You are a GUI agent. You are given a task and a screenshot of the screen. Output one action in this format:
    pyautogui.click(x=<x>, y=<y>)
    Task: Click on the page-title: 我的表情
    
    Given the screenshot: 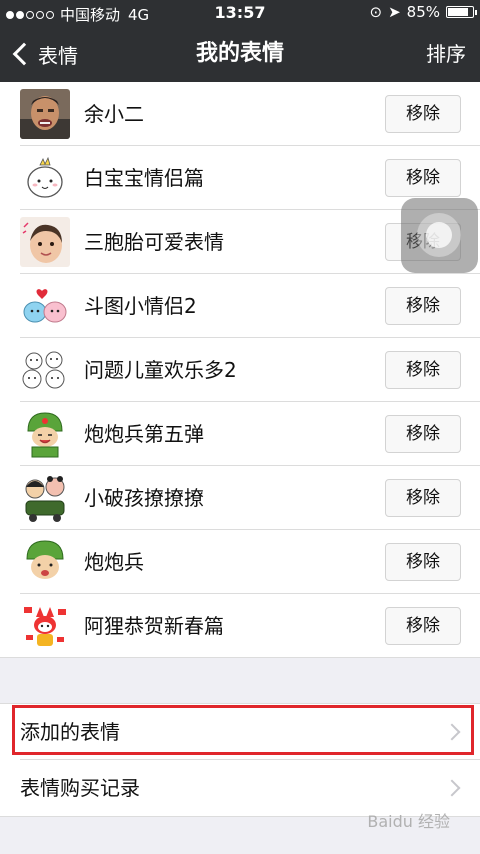 What is the action you would take?
    pyautogui.click(x=239, y=53)
    